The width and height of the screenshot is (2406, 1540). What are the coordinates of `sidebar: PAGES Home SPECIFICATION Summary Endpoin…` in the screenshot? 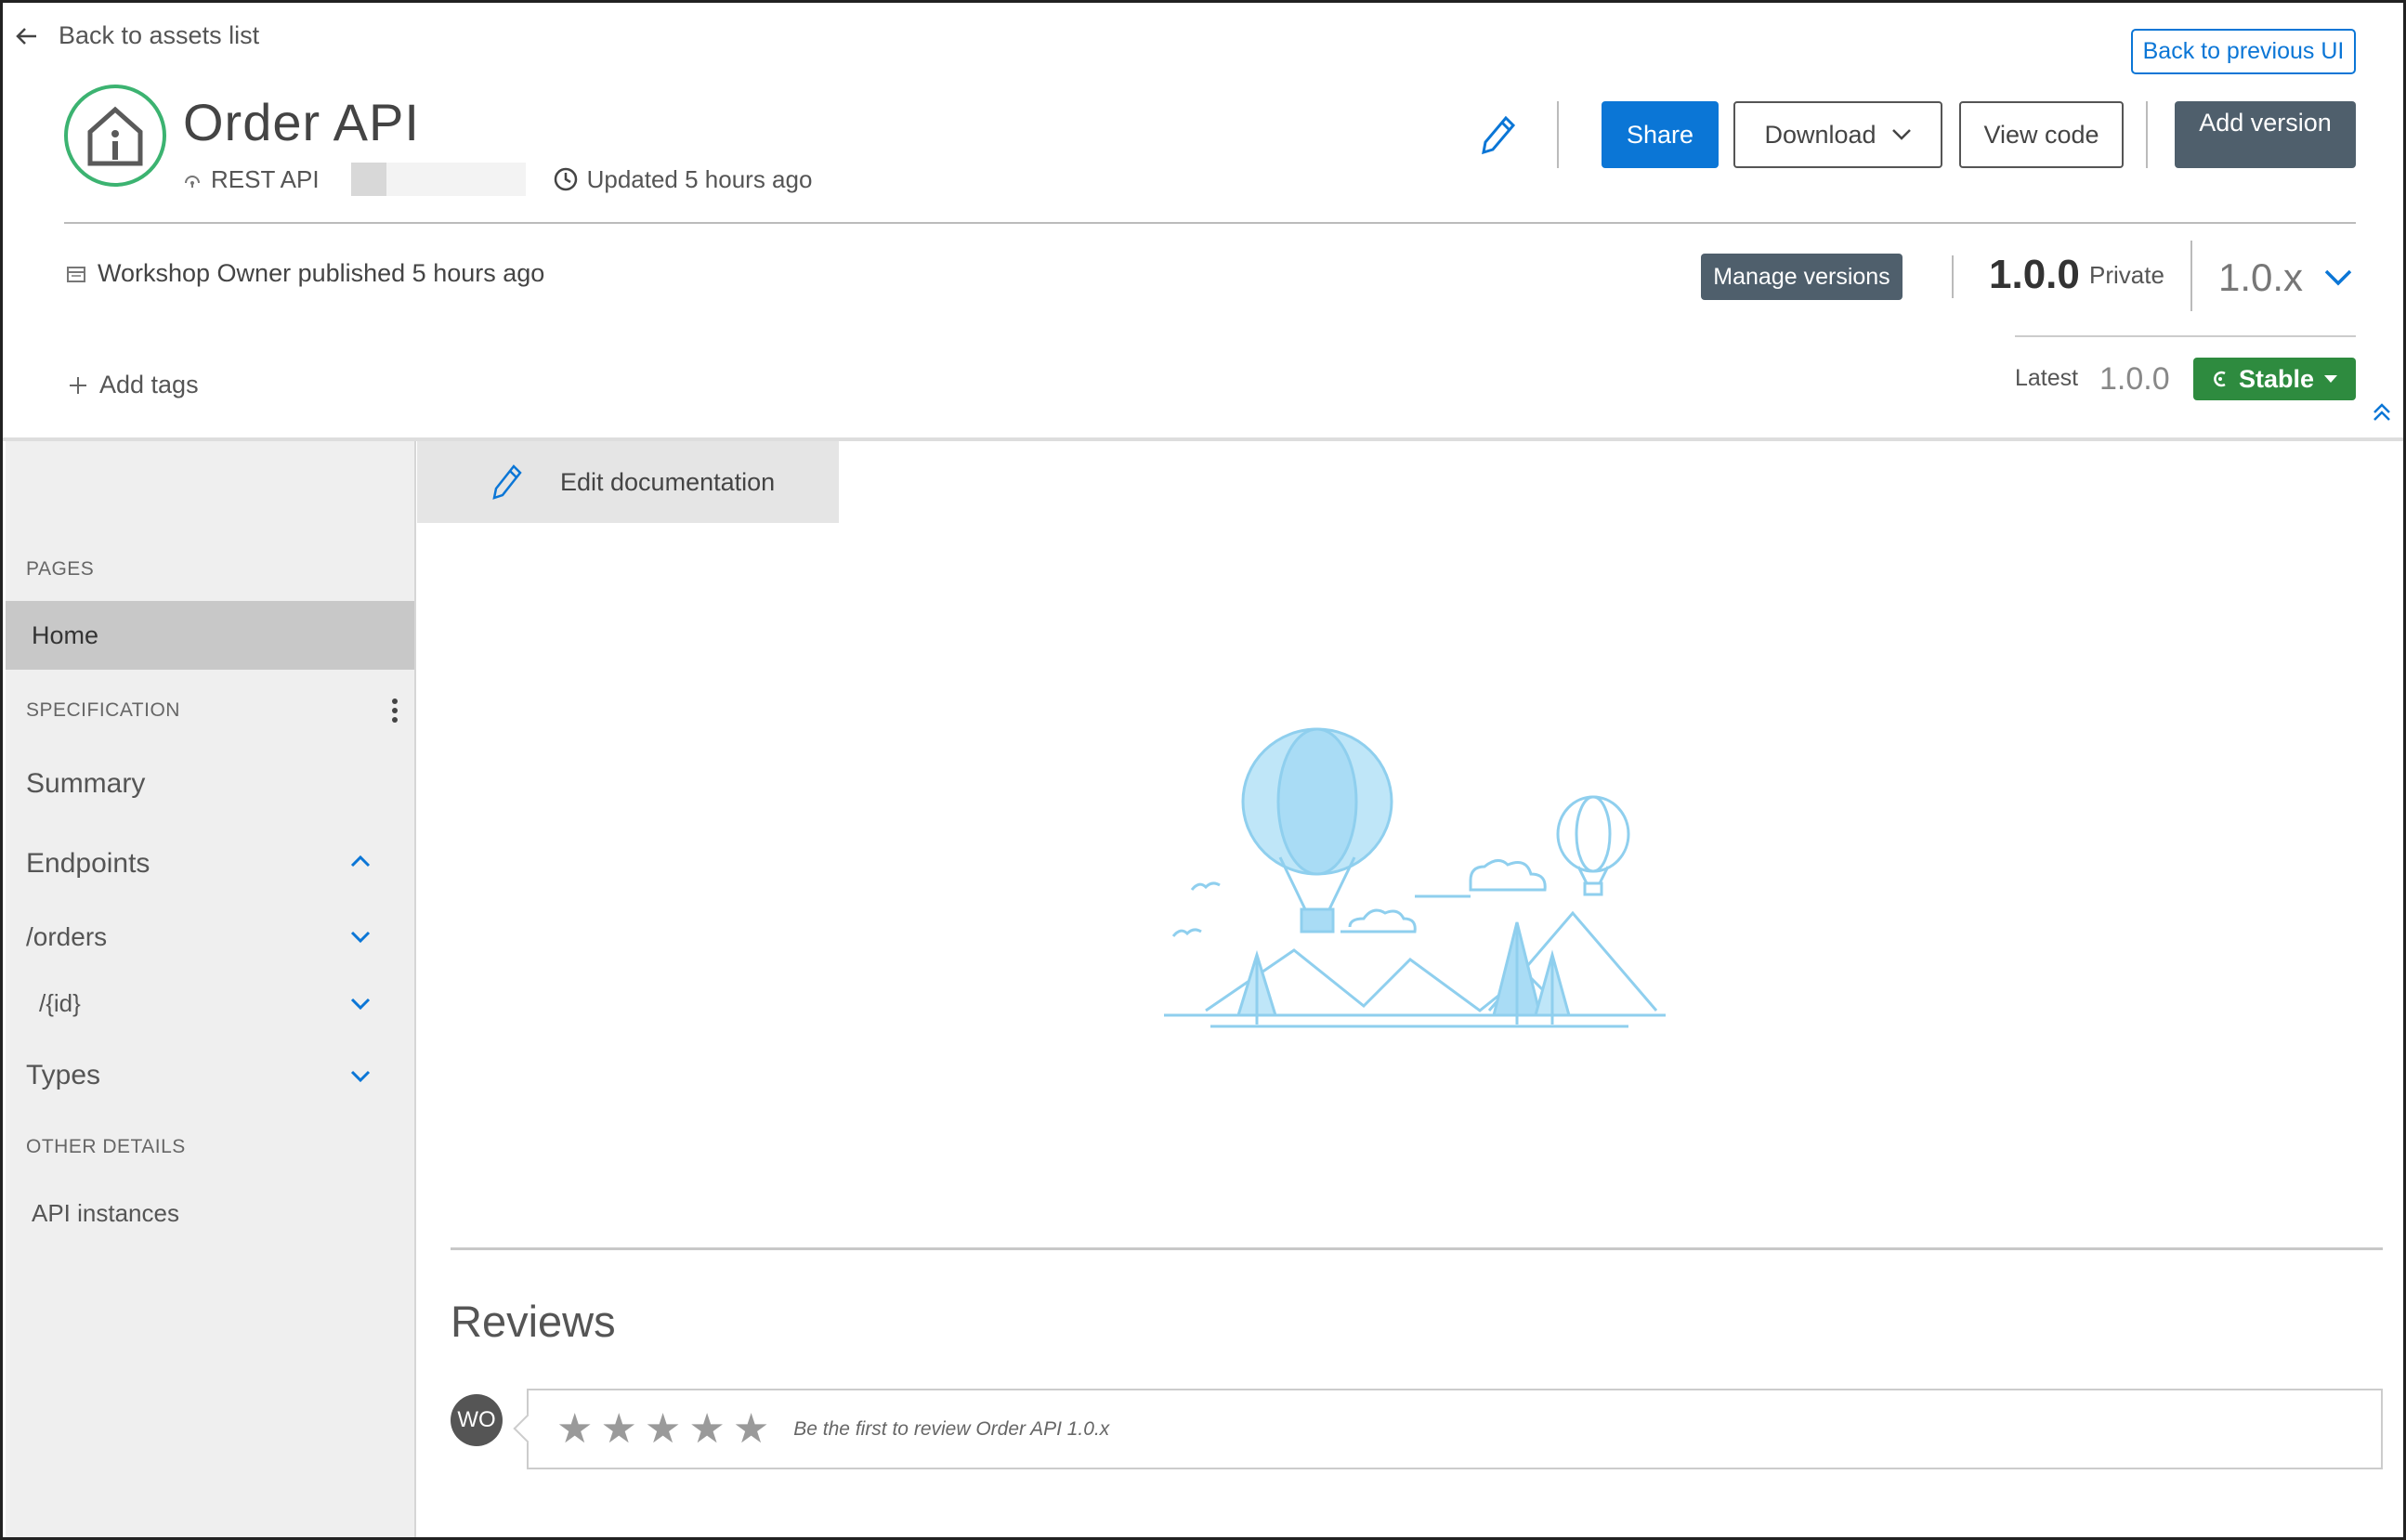 It's located at (211, 989).